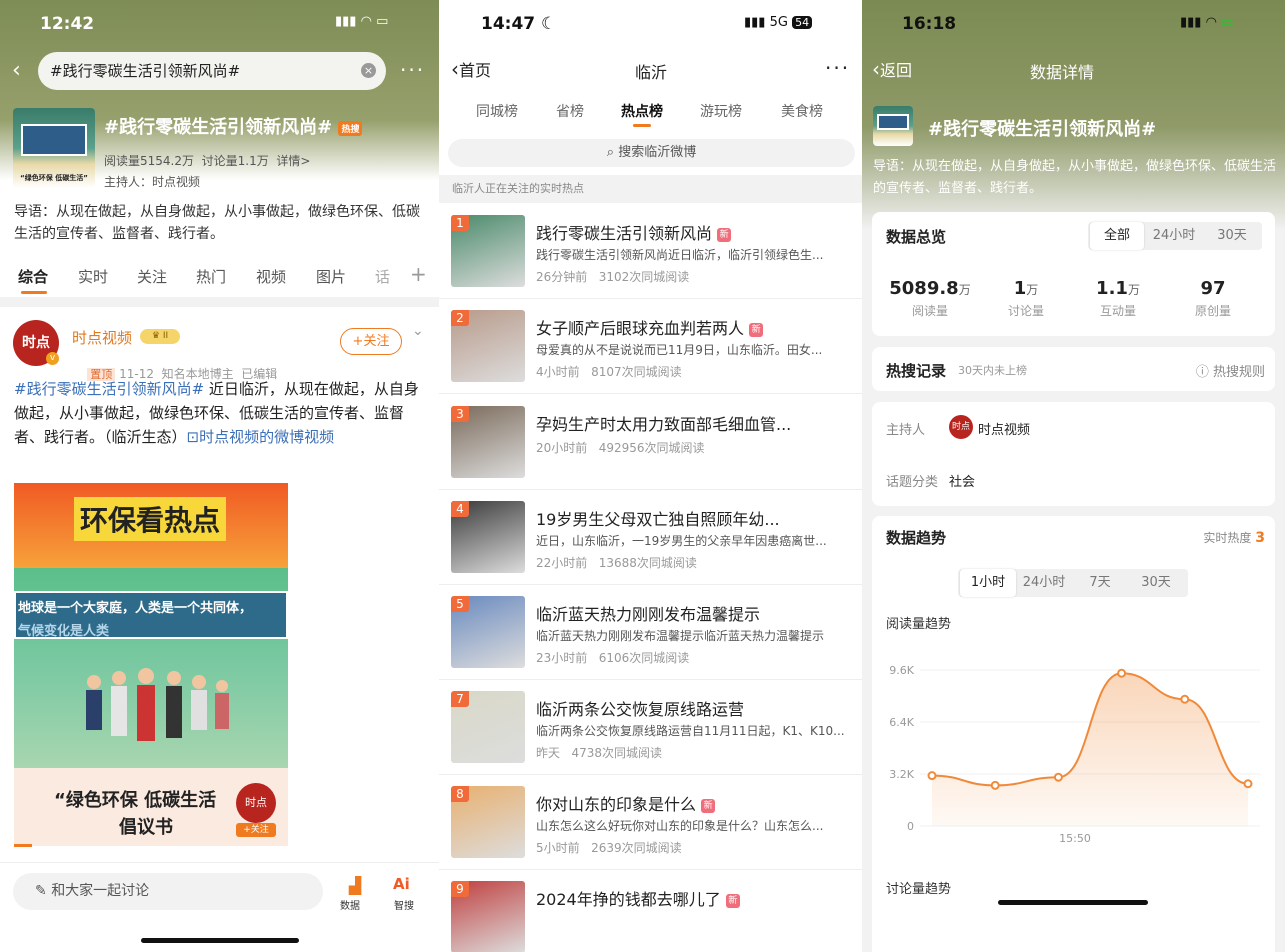  Describe the element at coordinates (33, 276) in the screenshot. I see `tab-all: 综合` at that location.